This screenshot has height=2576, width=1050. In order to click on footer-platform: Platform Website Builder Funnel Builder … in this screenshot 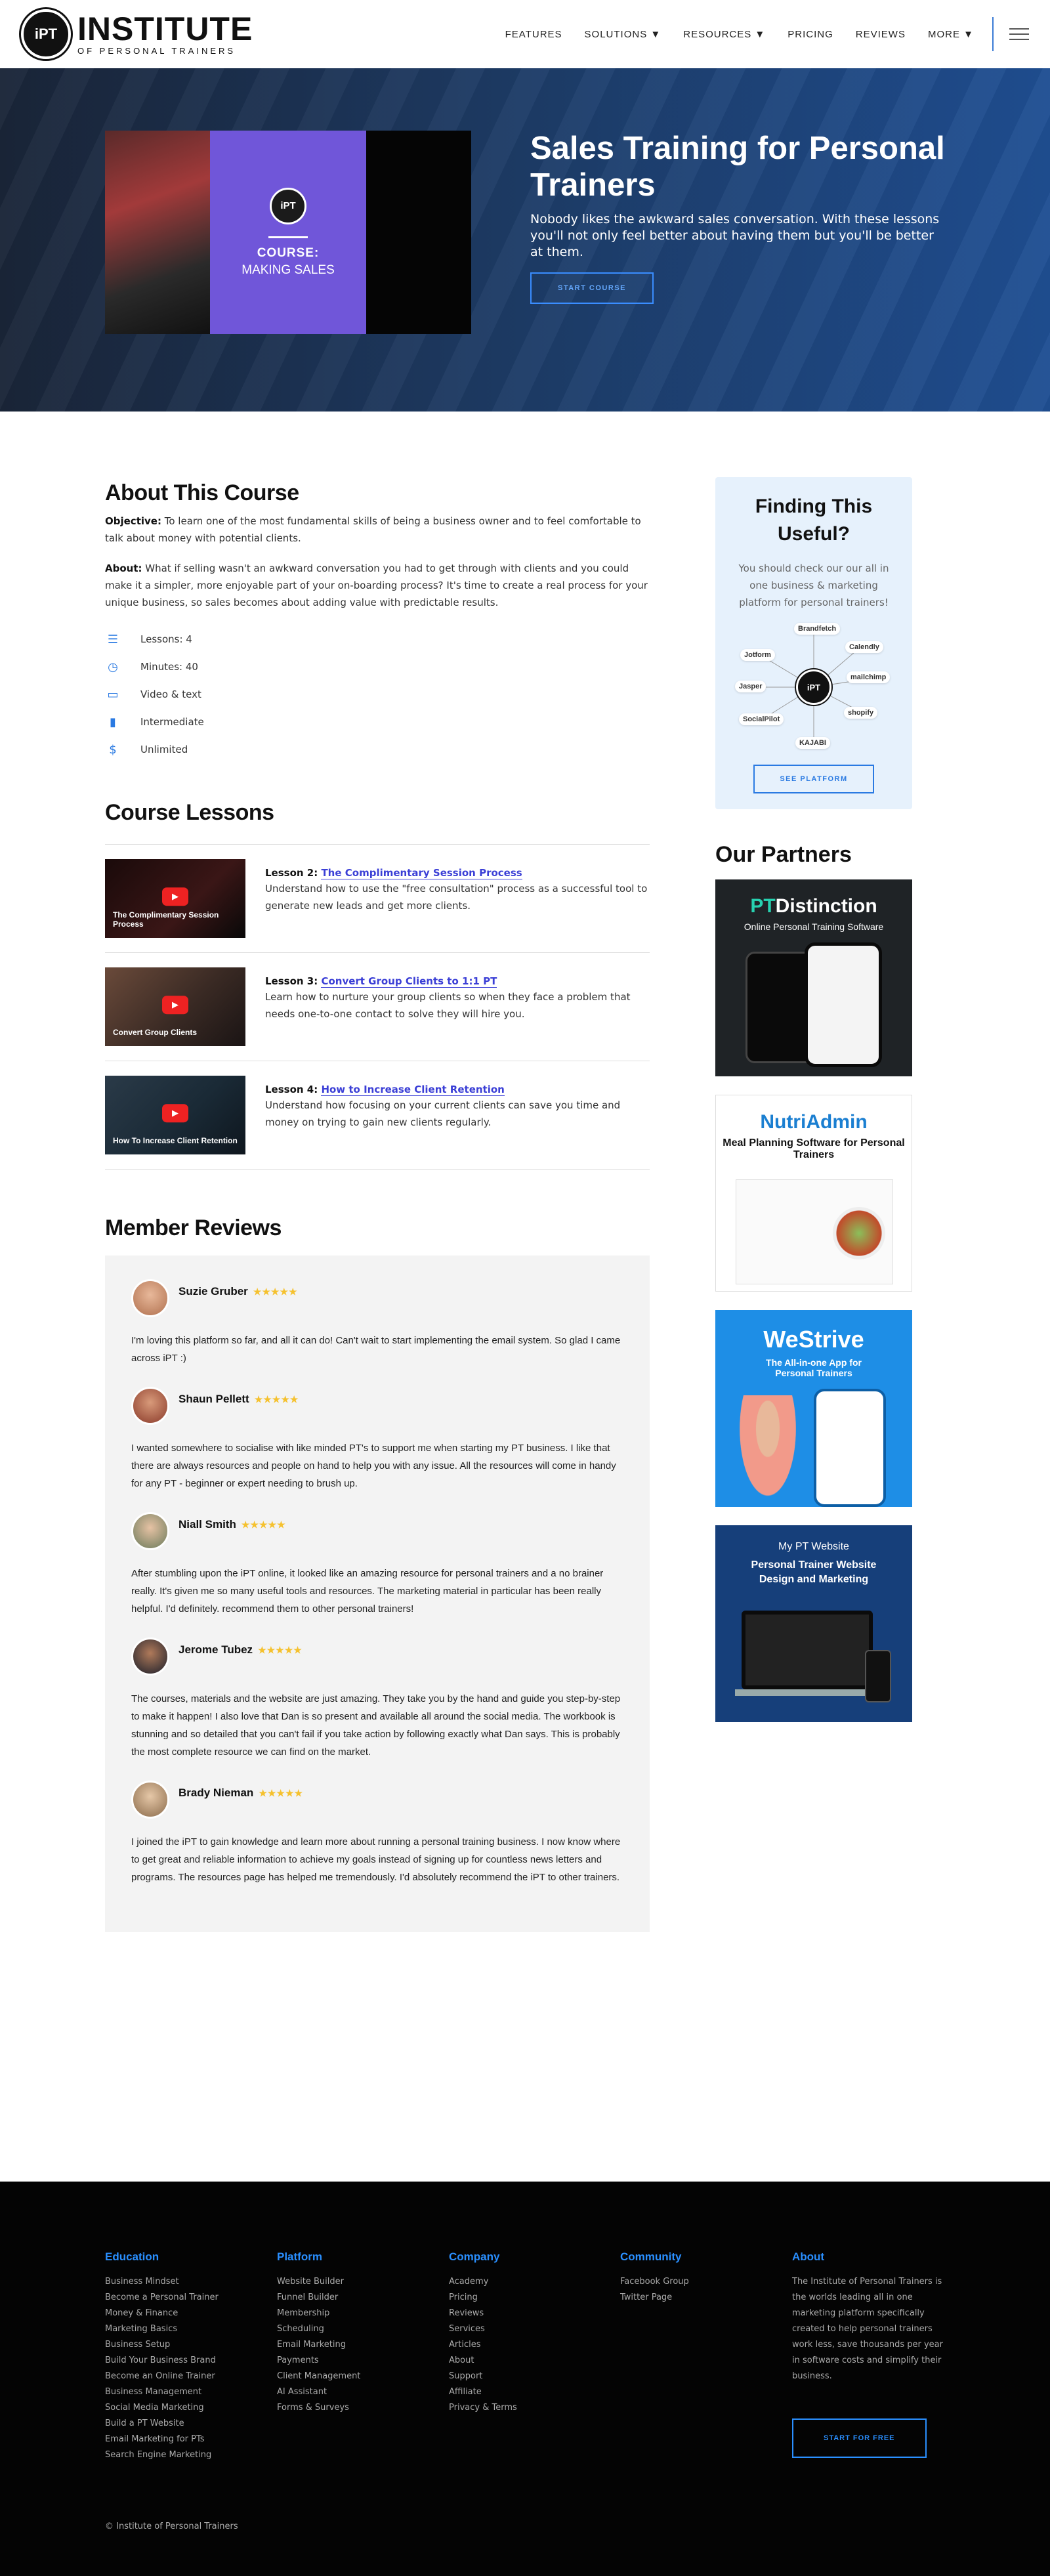, I will do `click(355, 2333)`.